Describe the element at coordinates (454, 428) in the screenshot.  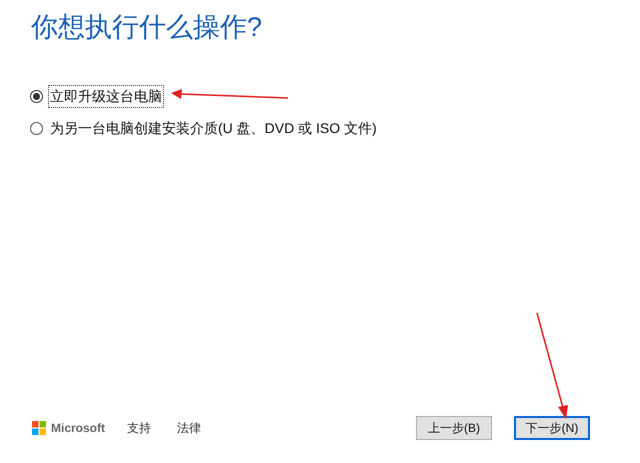
I see `back-button: 上一步(B)` at that location.